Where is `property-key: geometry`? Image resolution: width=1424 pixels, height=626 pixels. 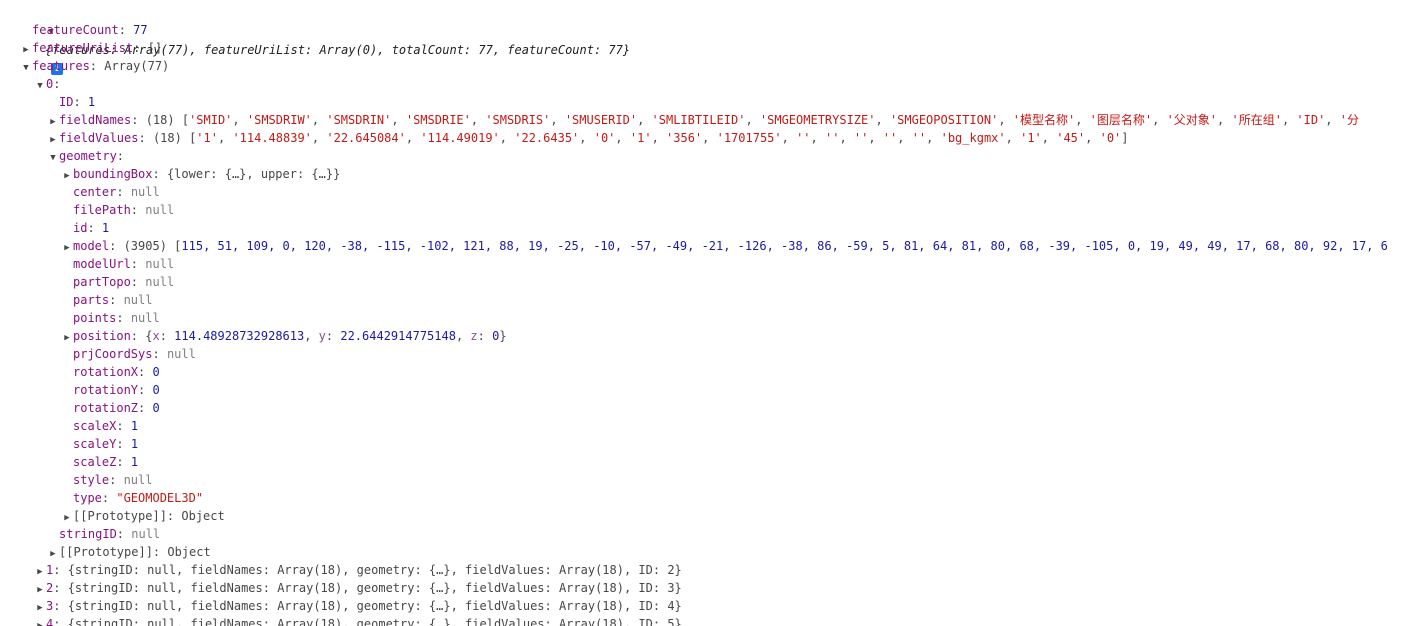
property-key: geometry is located at coordinates (88, 156).